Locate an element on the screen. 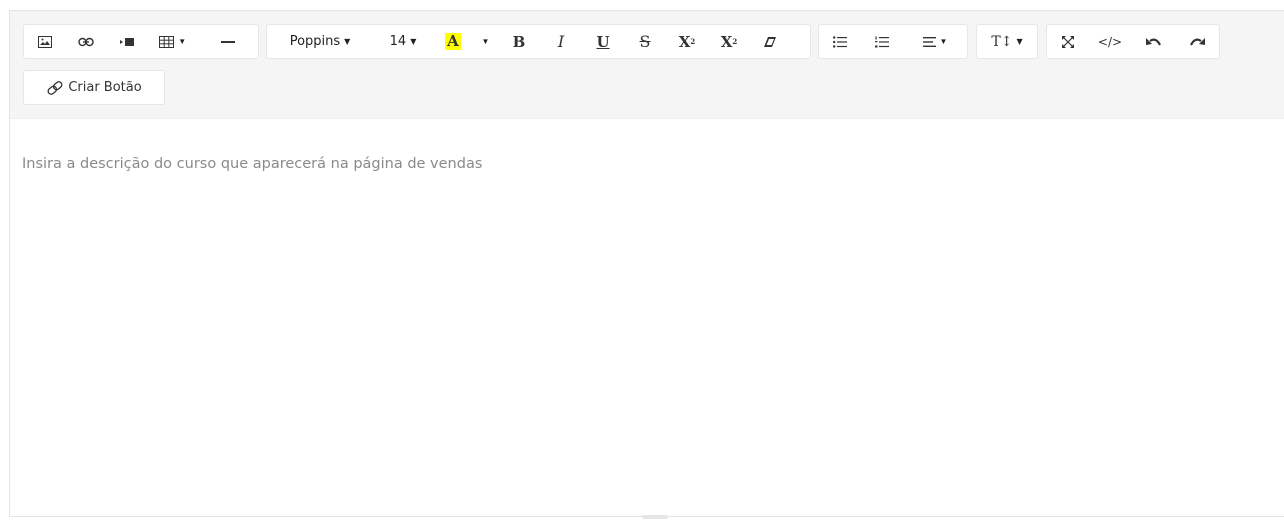  underline-icon: U is located at coordinates (603, 41).